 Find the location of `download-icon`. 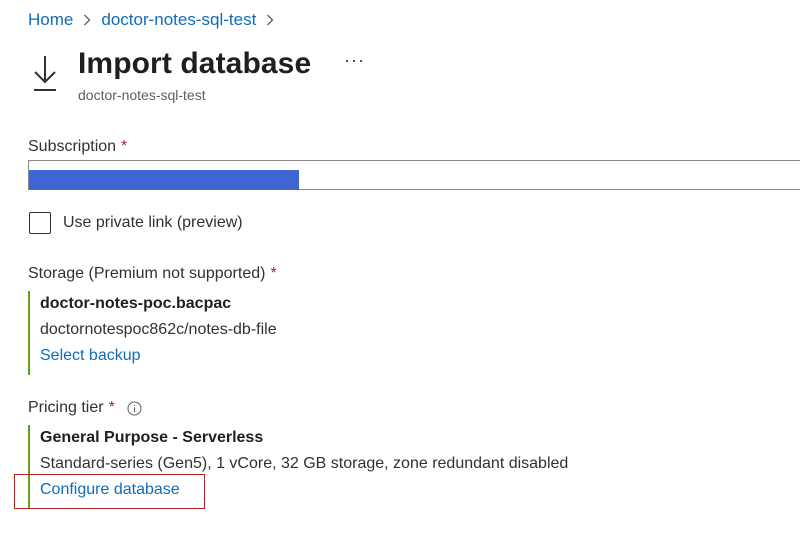

download-icon is located at coordinates (47, 74).